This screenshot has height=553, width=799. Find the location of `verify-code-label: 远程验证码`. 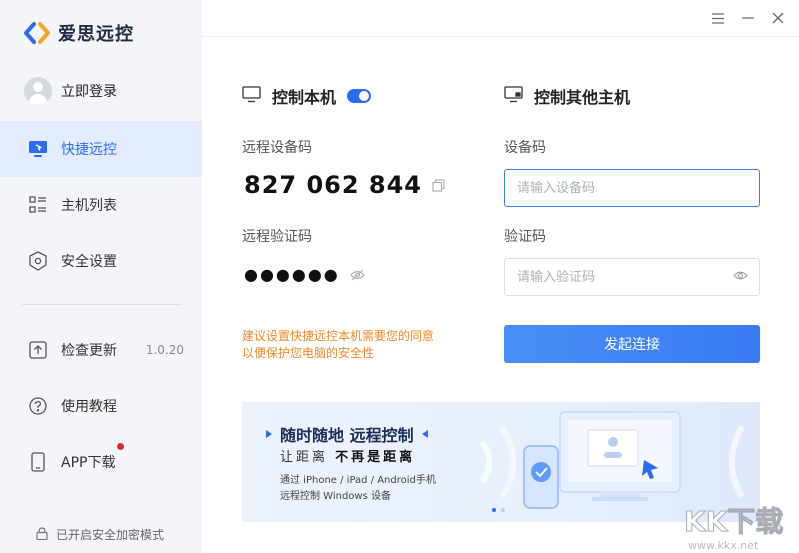

verify-code-label: 远程验证码 is located at coordinates (277, 237).